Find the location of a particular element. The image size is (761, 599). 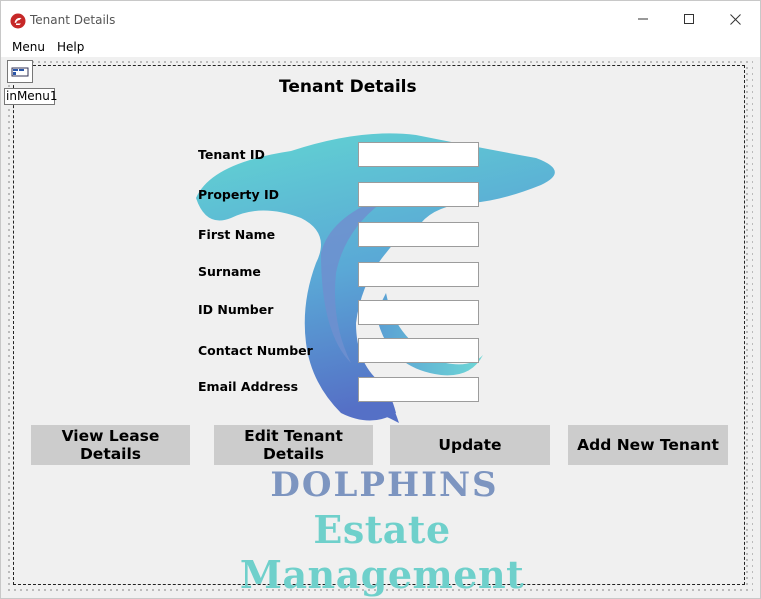

title-bar: Tenant Details is located at coordinates (380, 19).